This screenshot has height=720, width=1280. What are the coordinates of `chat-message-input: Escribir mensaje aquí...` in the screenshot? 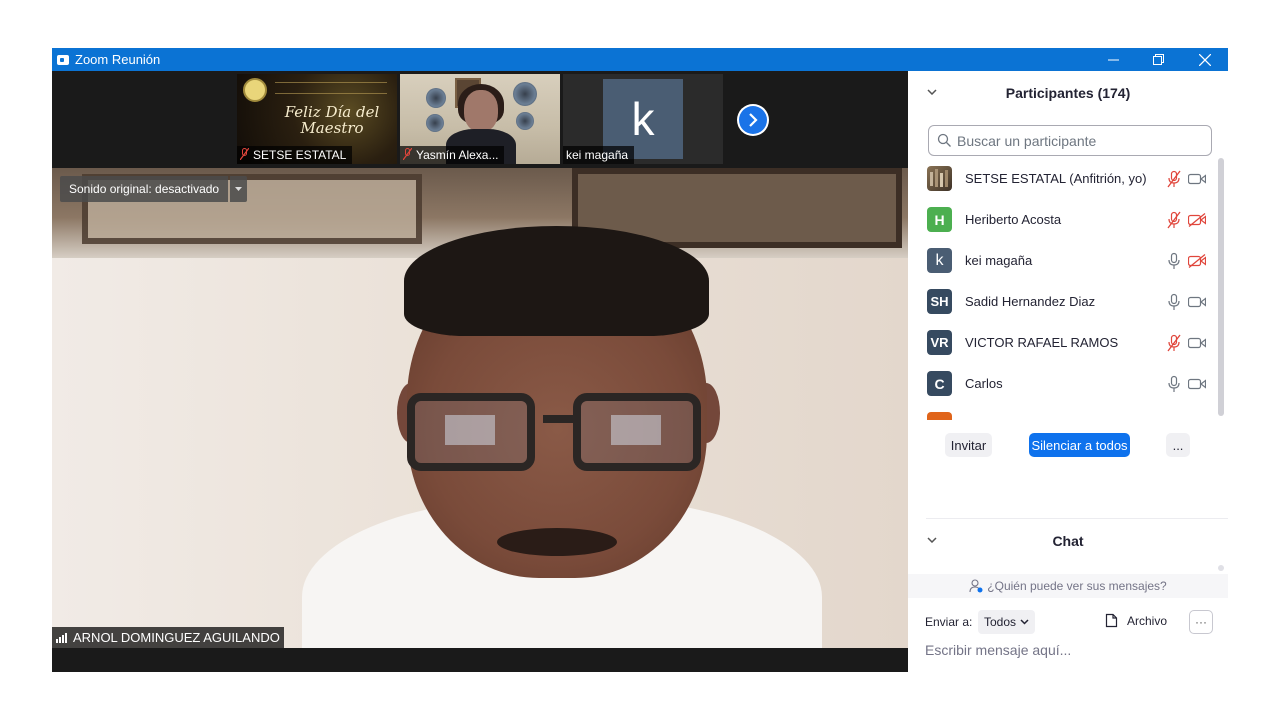 It's located at (998, 650).